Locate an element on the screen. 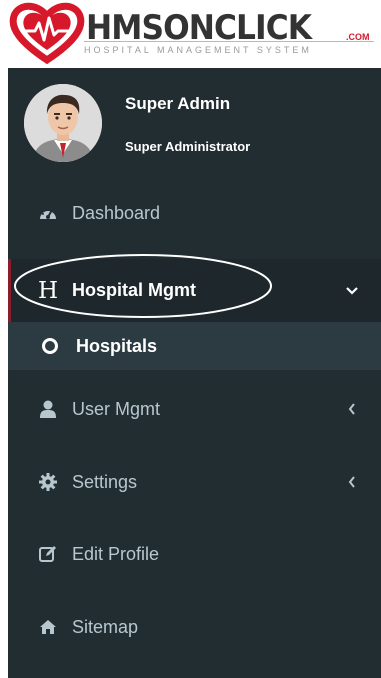  circle-outline-icon is located at coordinates (50, 346).